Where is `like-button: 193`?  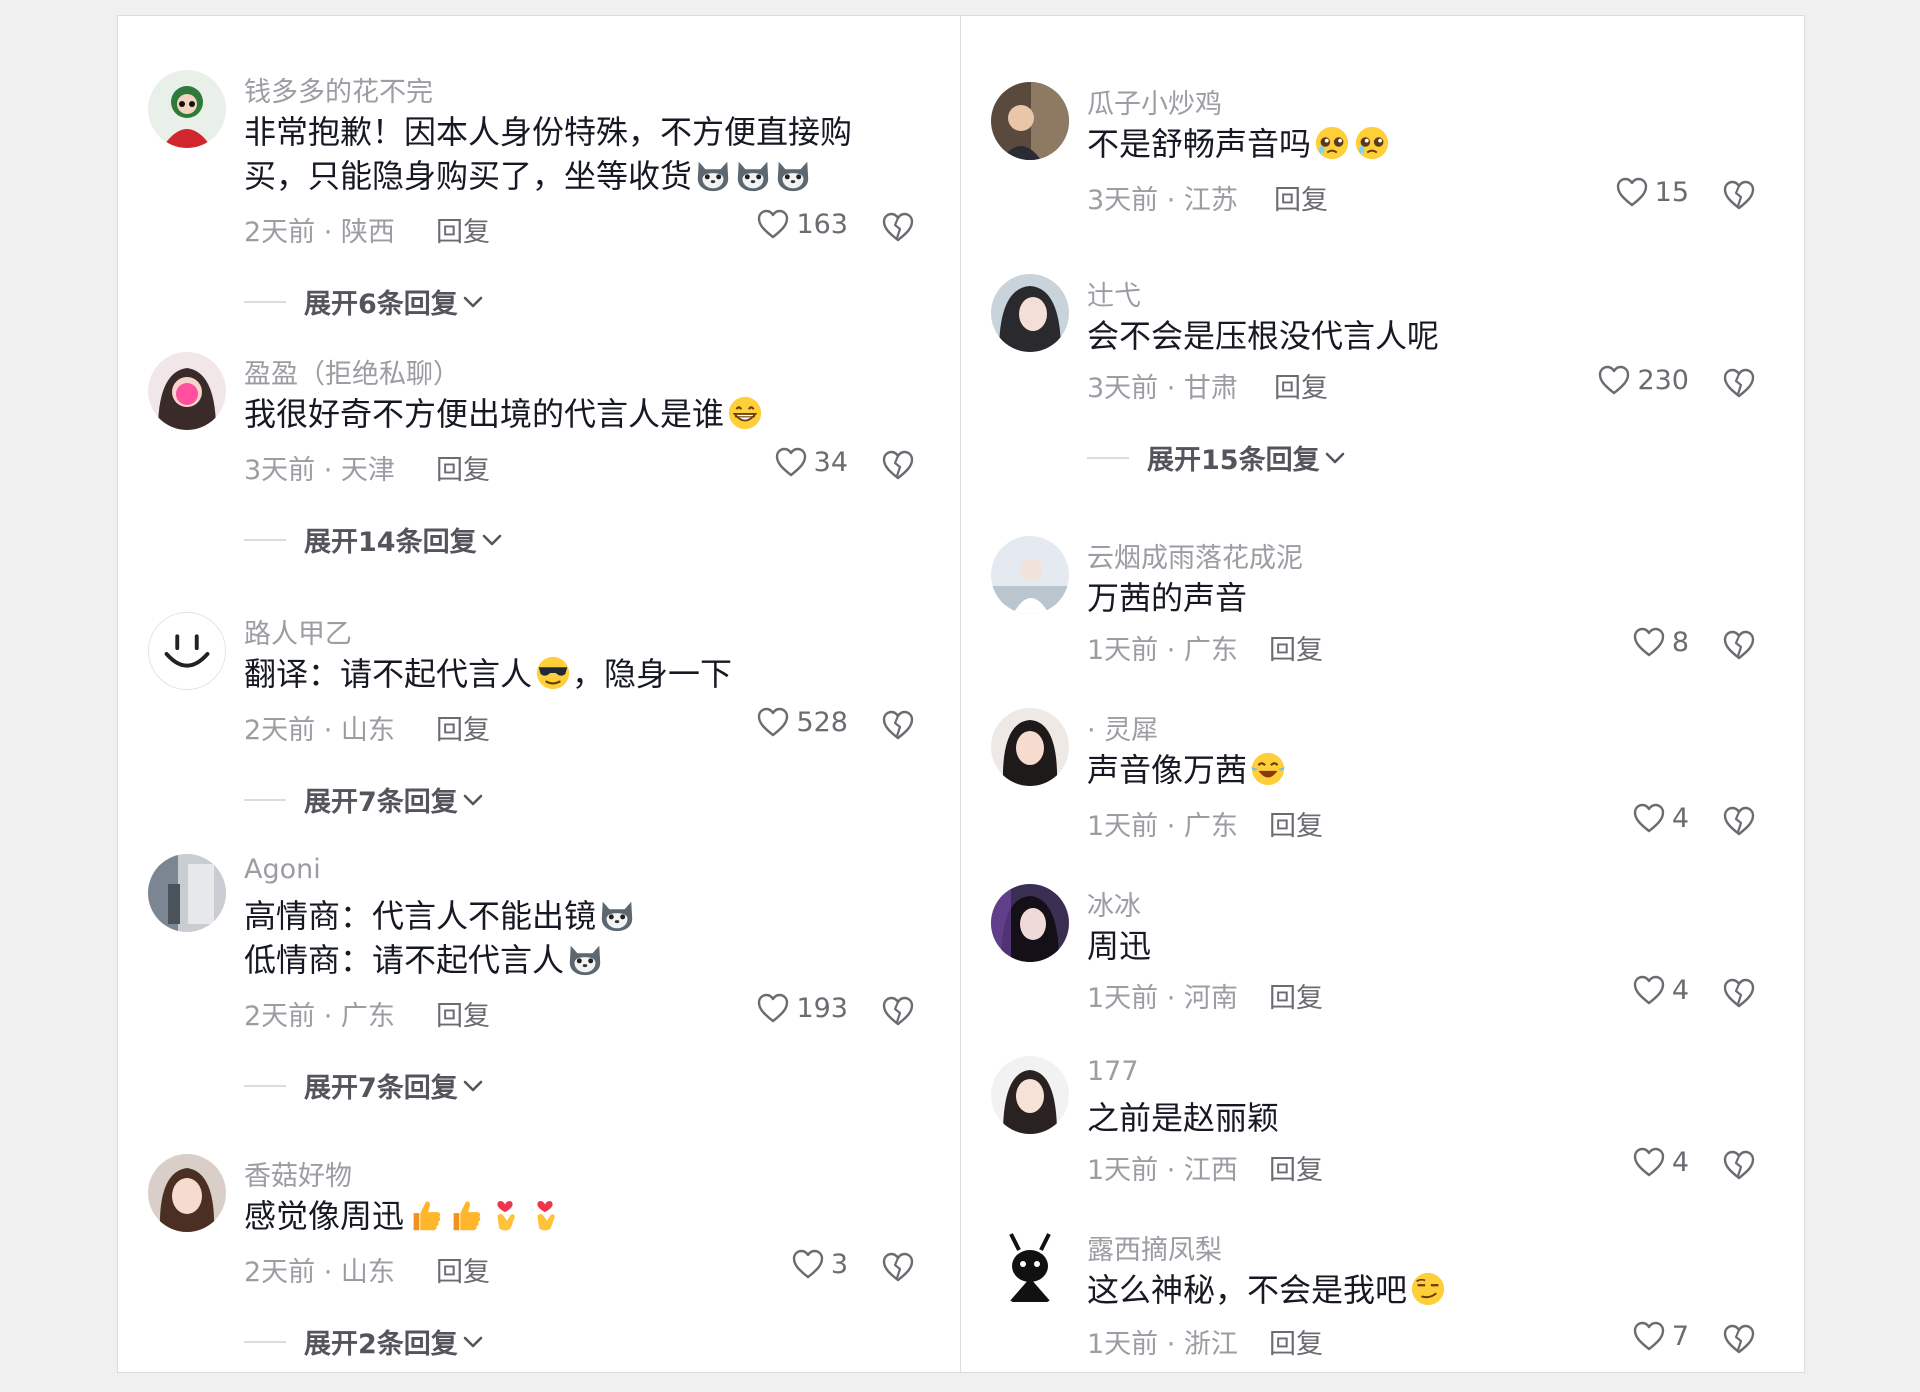 like-button: 193 is located at coordinates (793, 1008).